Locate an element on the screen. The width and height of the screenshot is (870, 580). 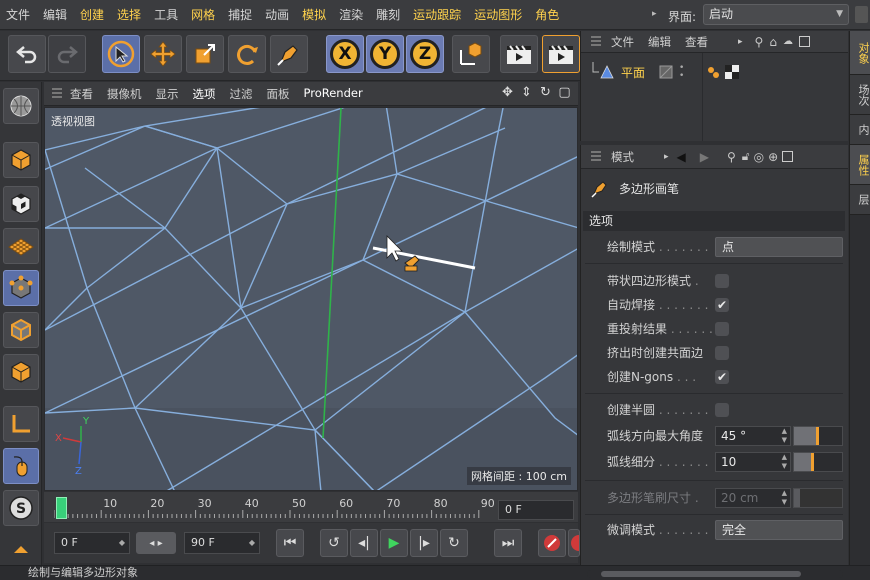
x-axis-lock-button: X is located at coordinates (345, 54).